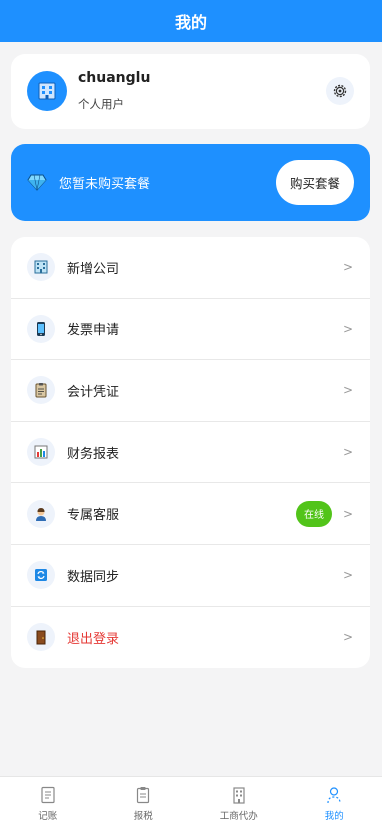  I want to click on menu-item-financial-report: 财务报表 >, so click(190, 453).